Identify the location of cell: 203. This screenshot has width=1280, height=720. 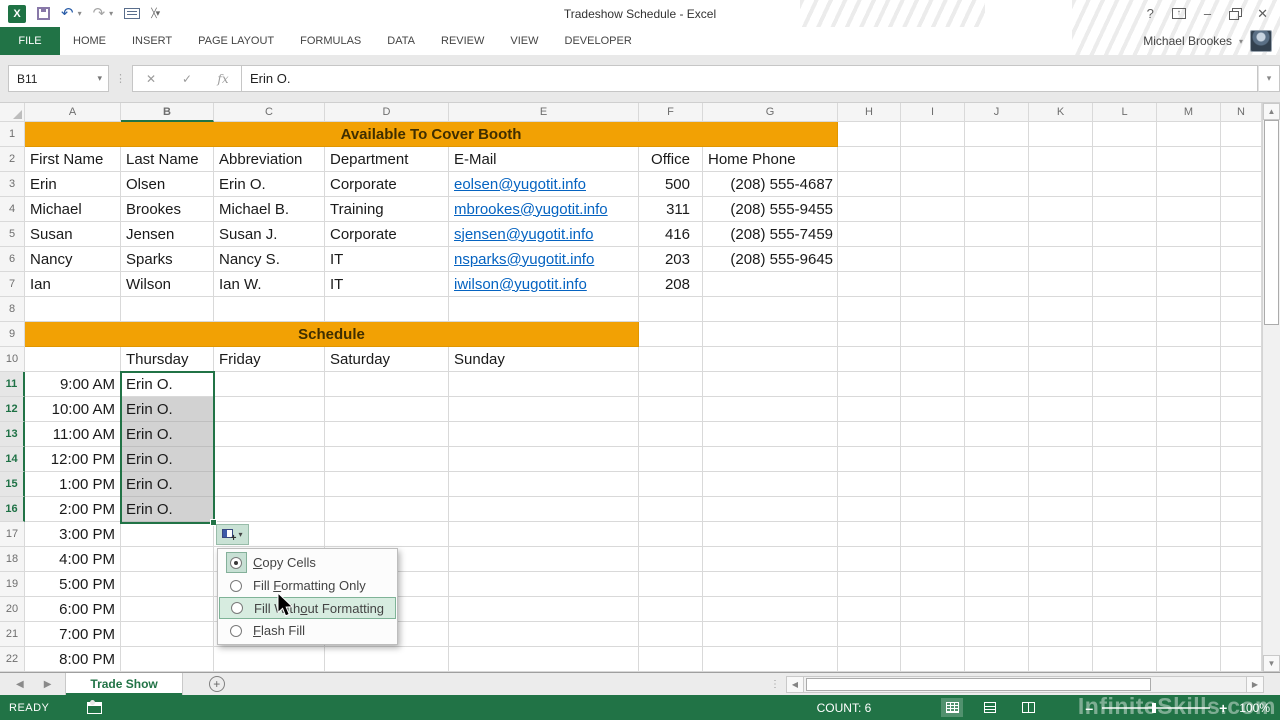
(671, 259).